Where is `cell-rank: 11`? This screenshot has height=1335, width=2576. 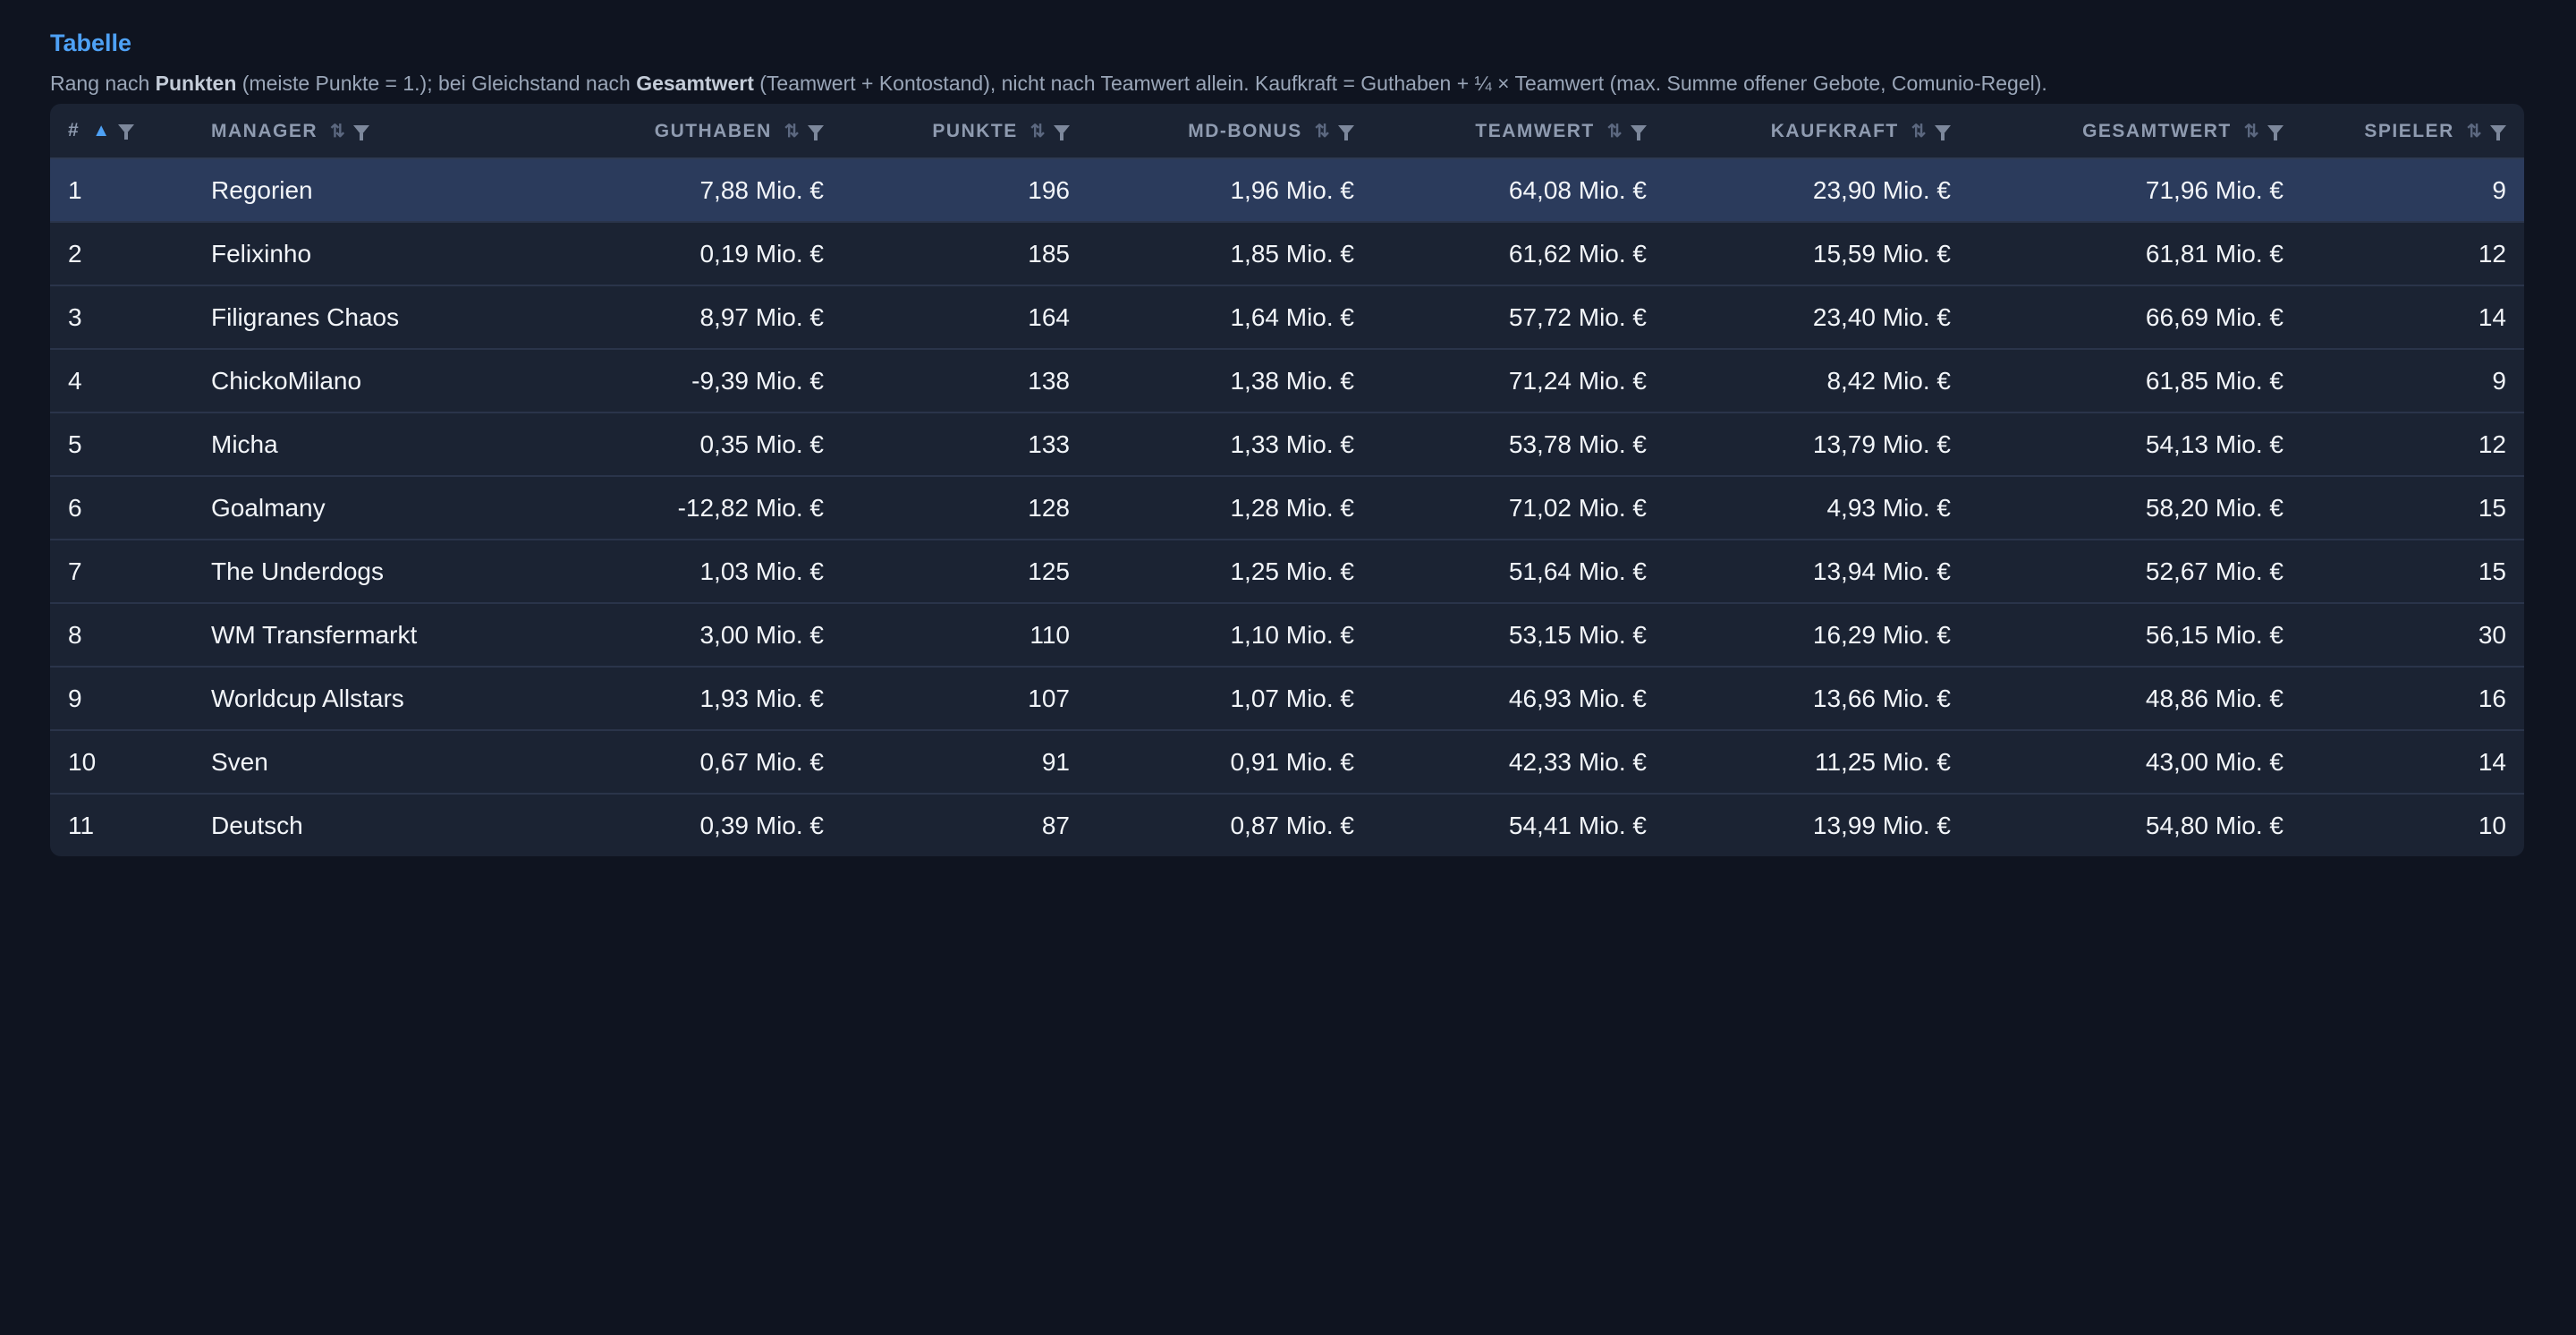 cell-rank: 11 is located at coordinates (81, 825).